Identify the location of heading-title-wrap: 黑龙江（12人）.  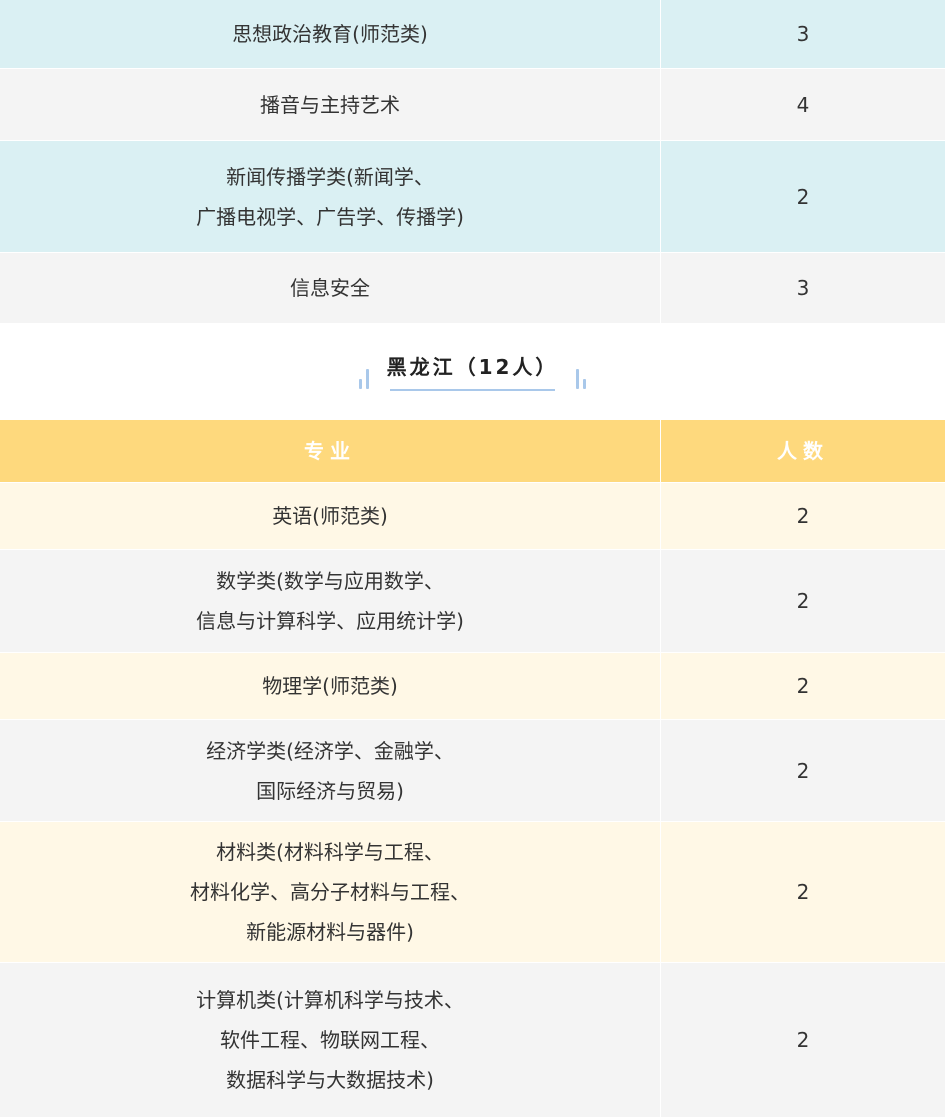
(473, 372).